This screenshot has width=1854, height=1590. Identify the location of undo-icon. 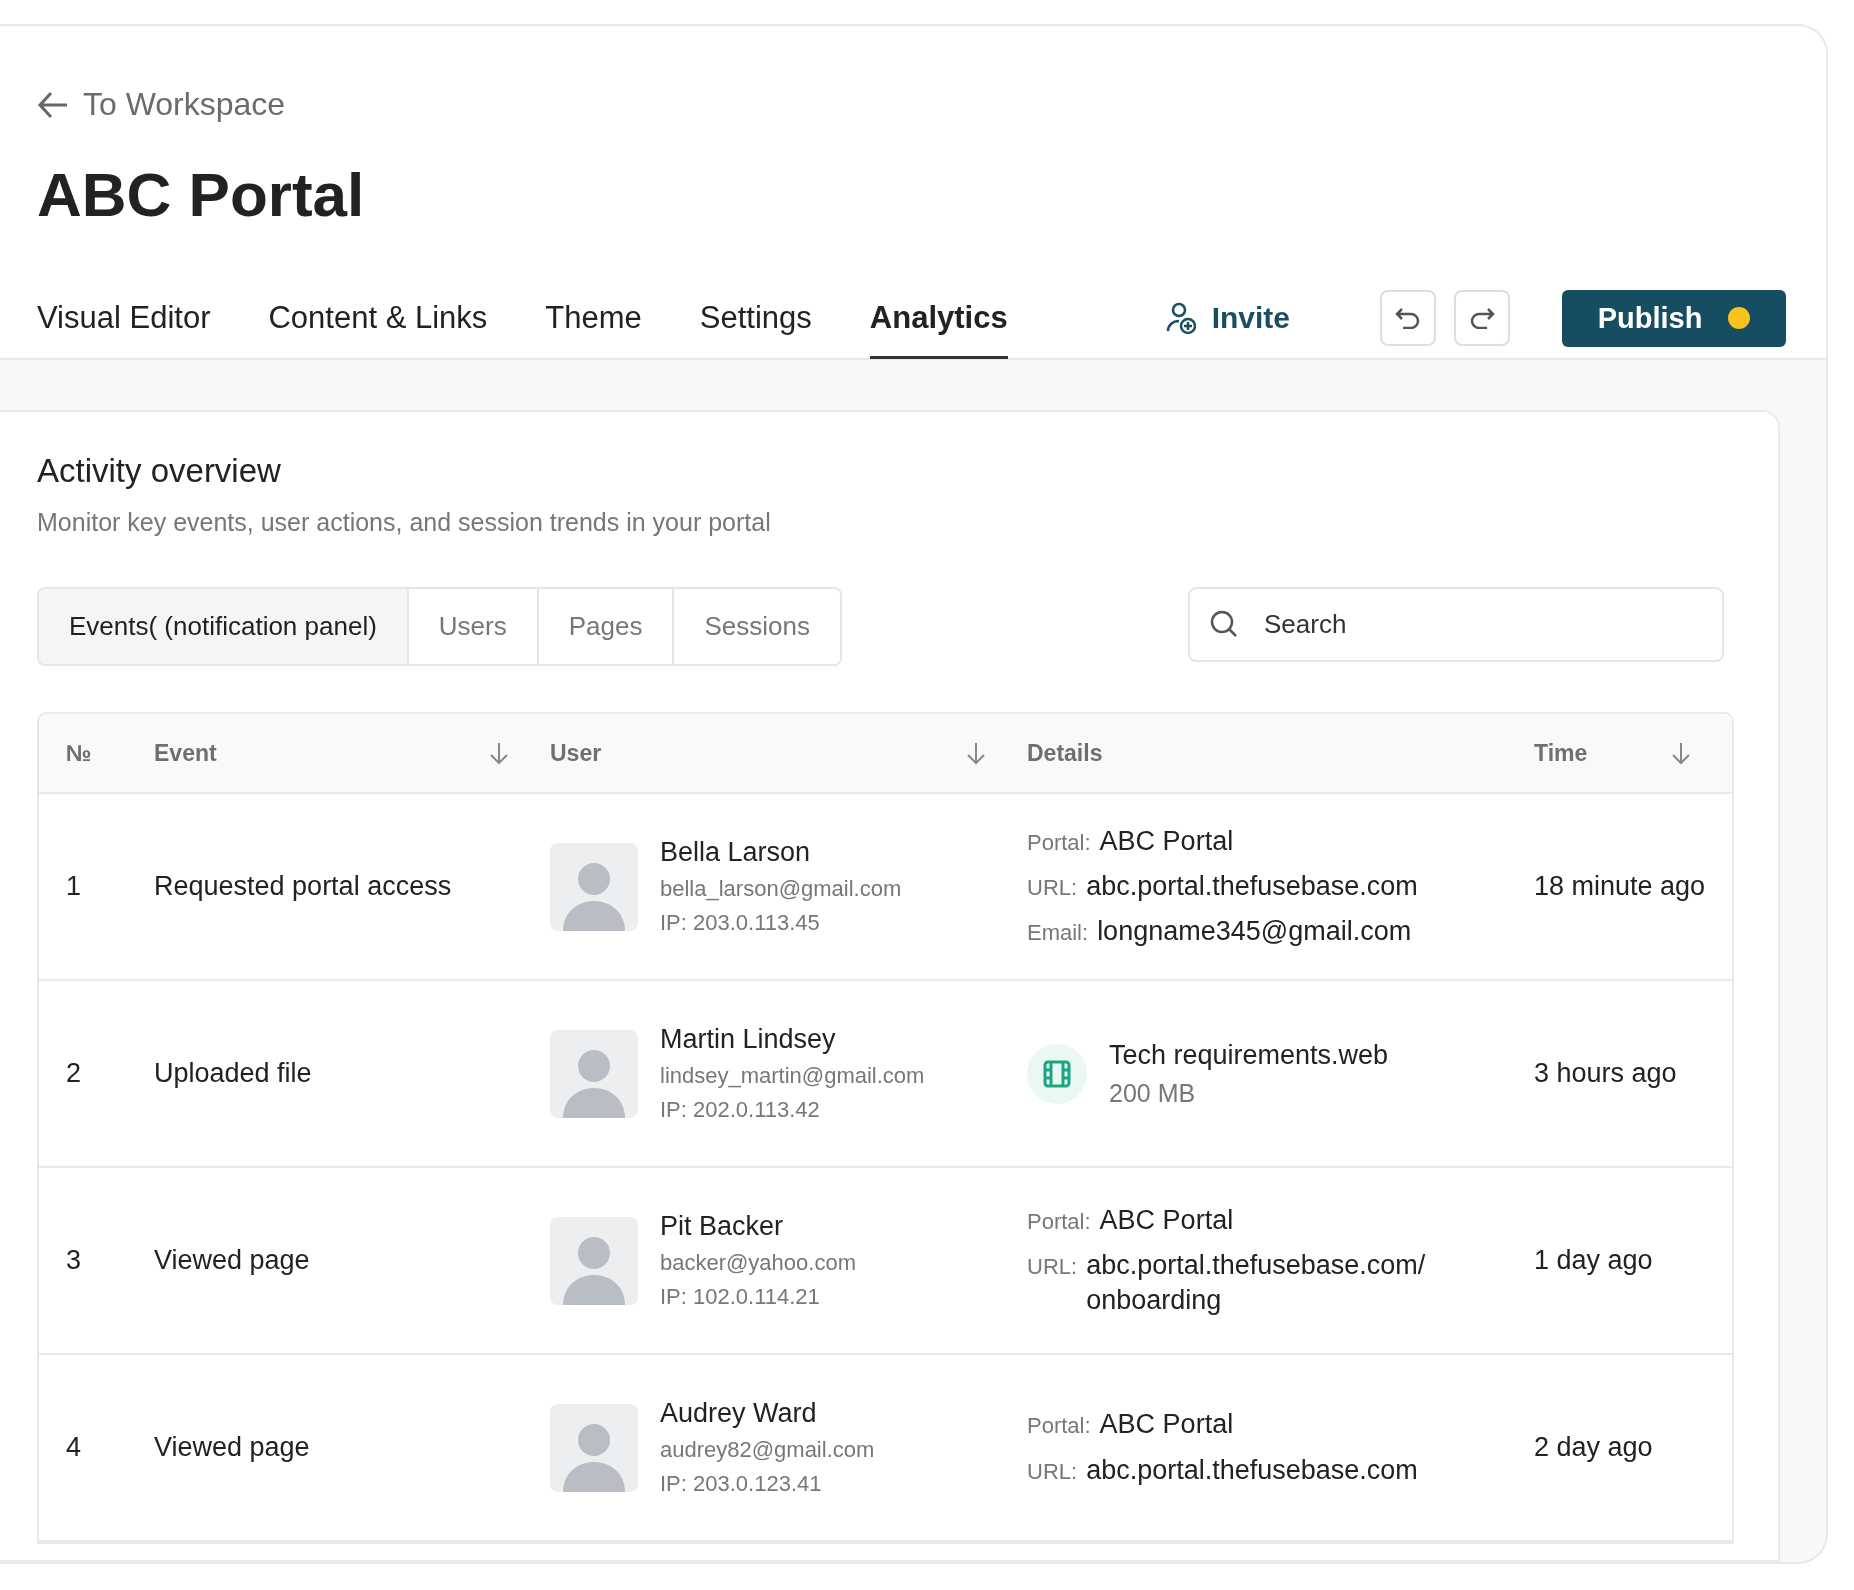
(1408, 318).